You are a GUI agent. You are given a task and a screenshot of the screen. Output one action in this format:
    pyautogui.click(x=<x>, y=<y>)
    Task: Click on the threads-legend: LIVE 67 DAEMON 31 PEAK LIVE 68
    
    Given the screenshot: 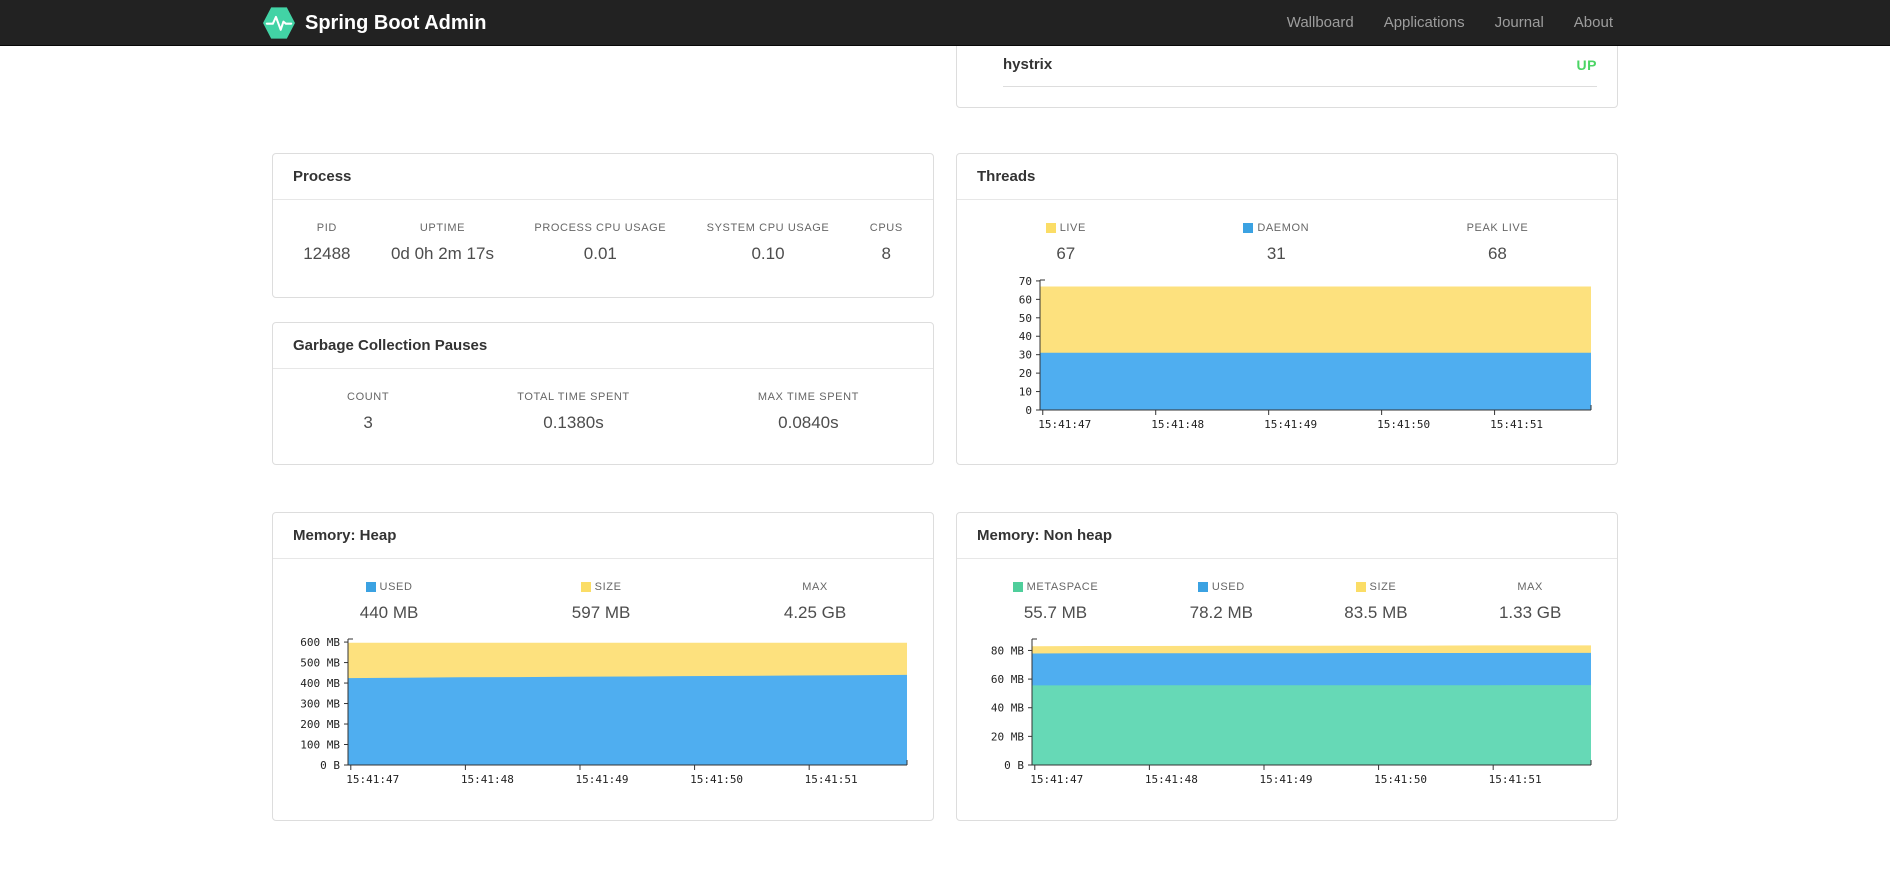 What is the action you would take?
    pyautogui.click(x=1287, y=243)
    